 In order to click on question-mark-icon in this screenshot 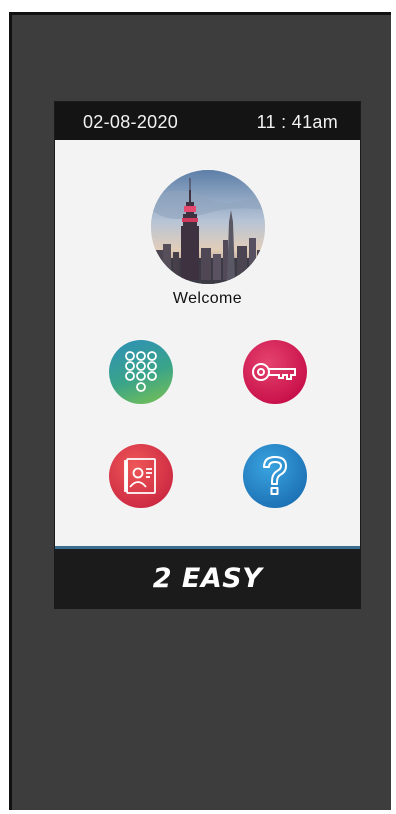, I will do `click(275, 475)`.